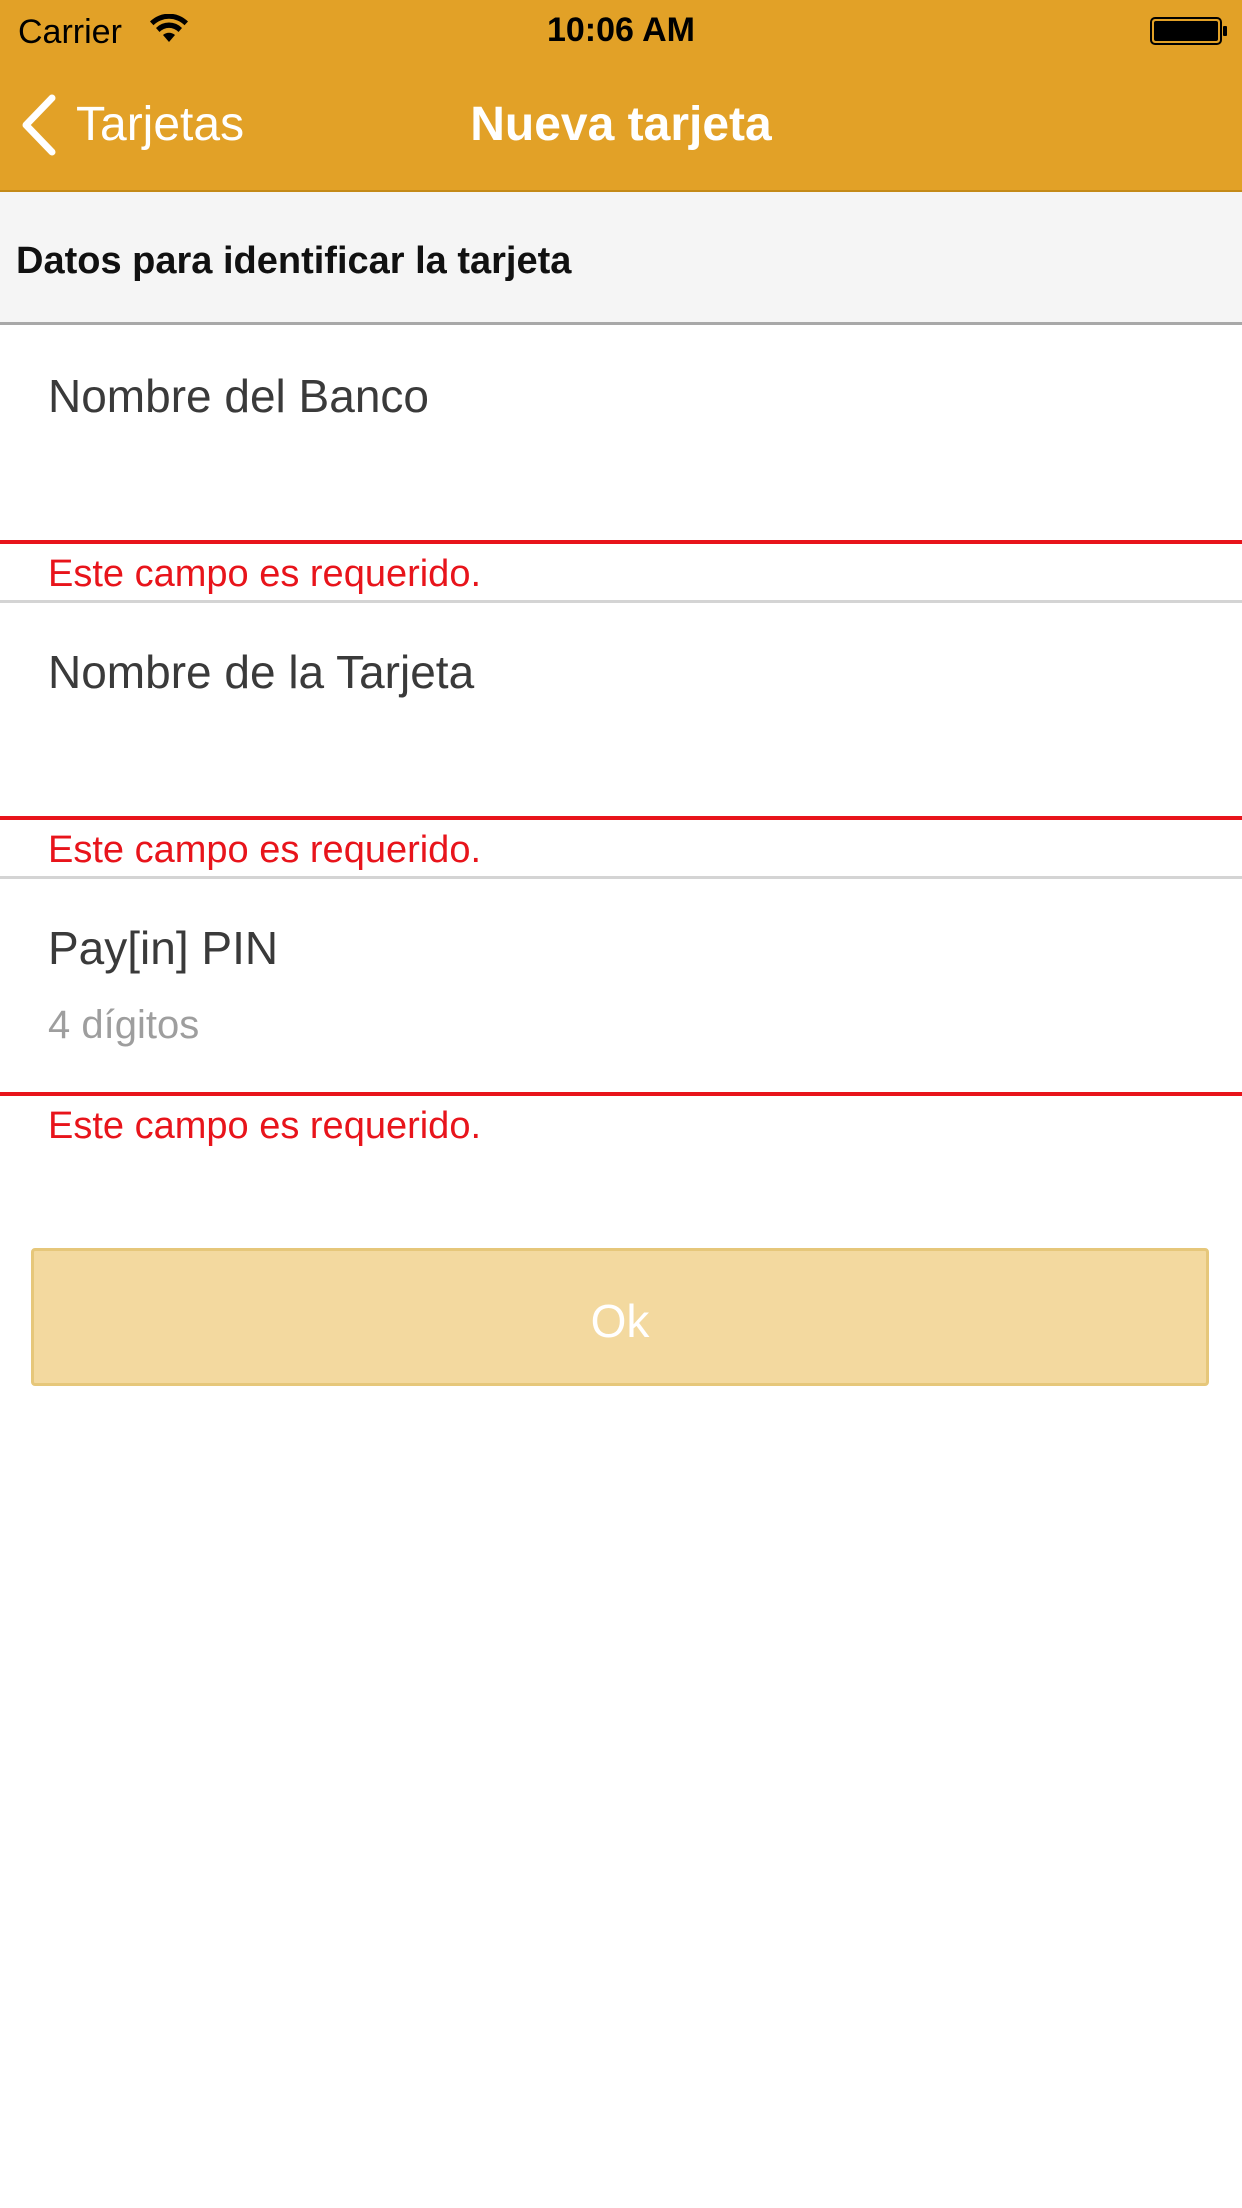  Describe the element at coordinates (163, 948) in the screenshot. I see `pin-label: Pay[in] PIN` at that location.